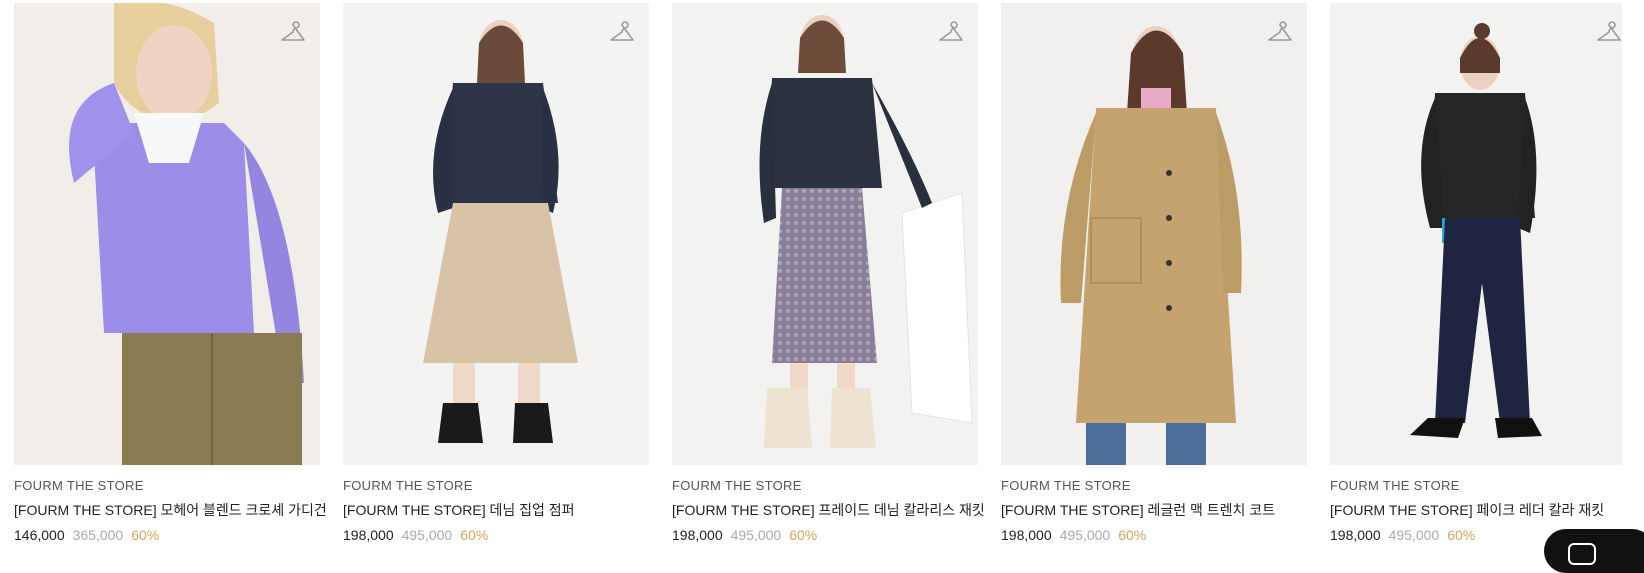 The height and width of the screenshot is (573, 1644). I want to click on product-image, so click(1476, 234).